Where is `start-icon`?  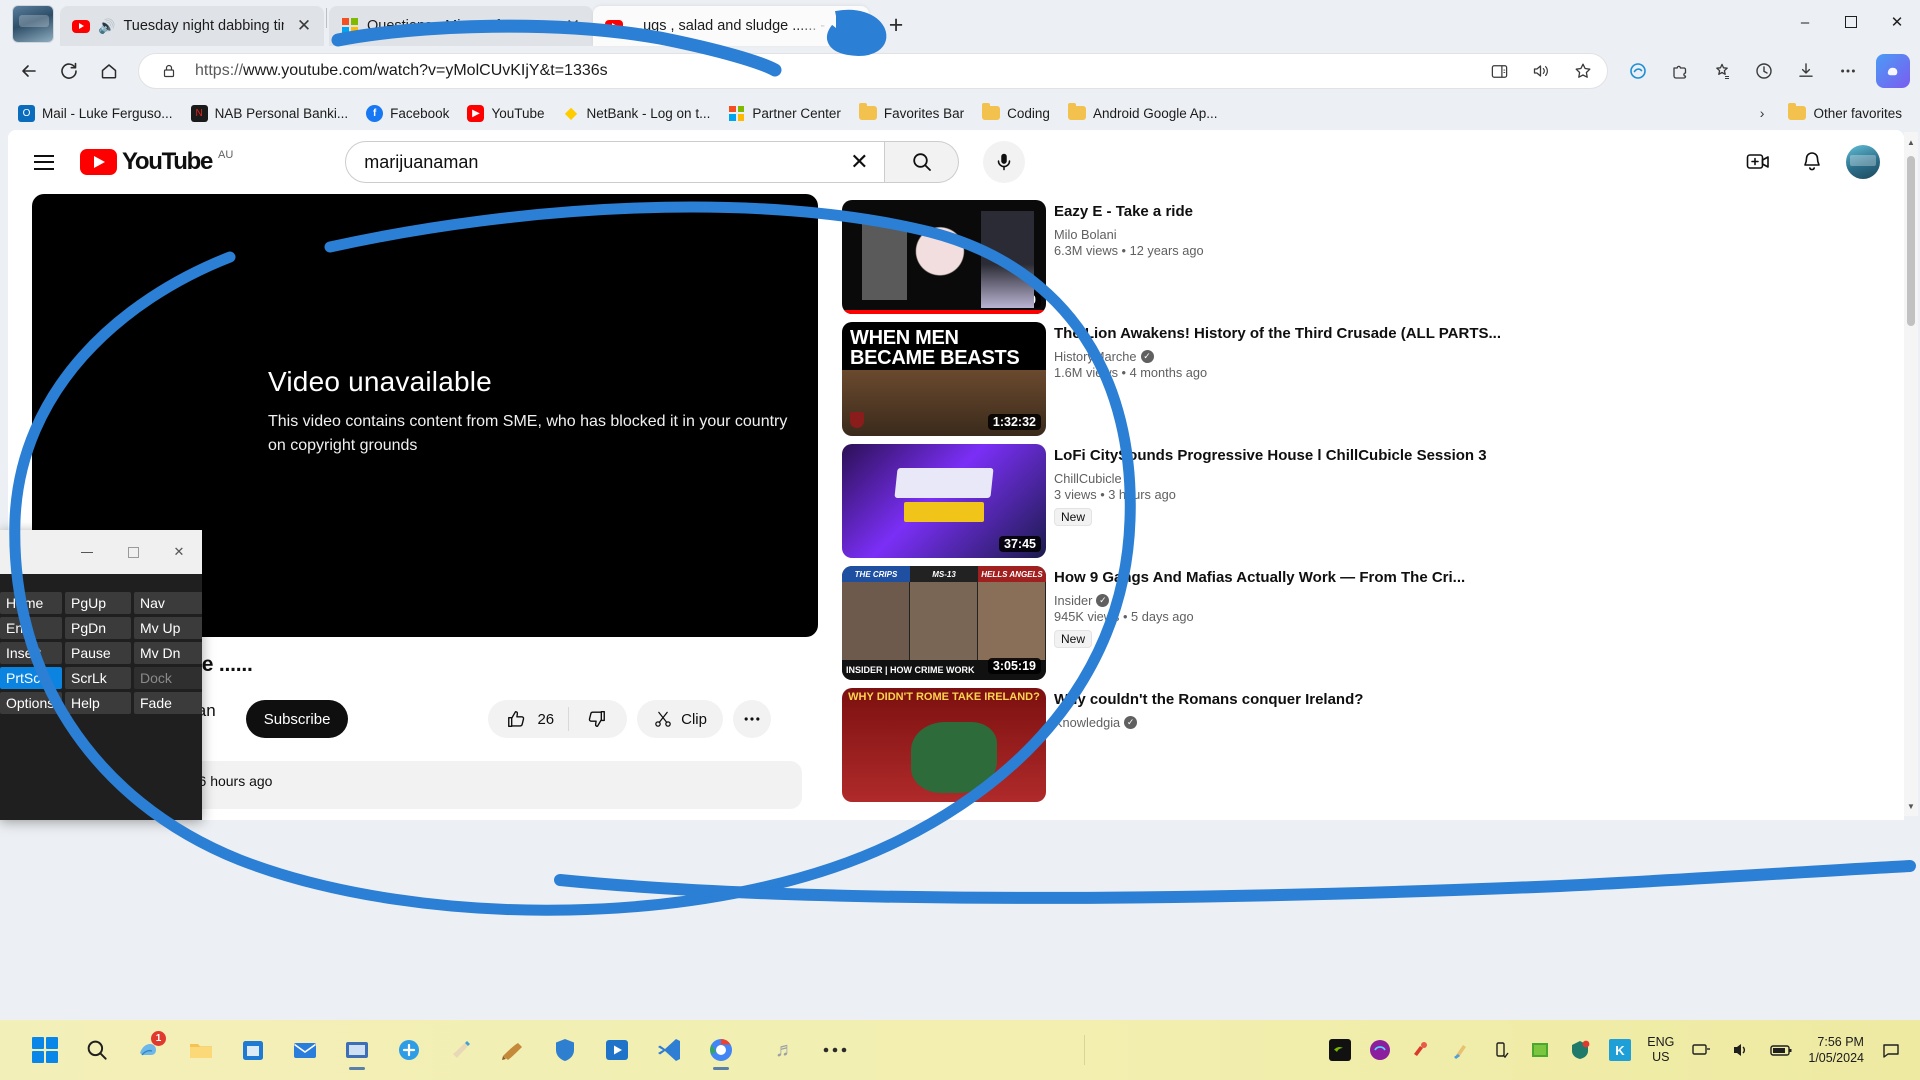
start-icon is located at coordinates (45, 1050).